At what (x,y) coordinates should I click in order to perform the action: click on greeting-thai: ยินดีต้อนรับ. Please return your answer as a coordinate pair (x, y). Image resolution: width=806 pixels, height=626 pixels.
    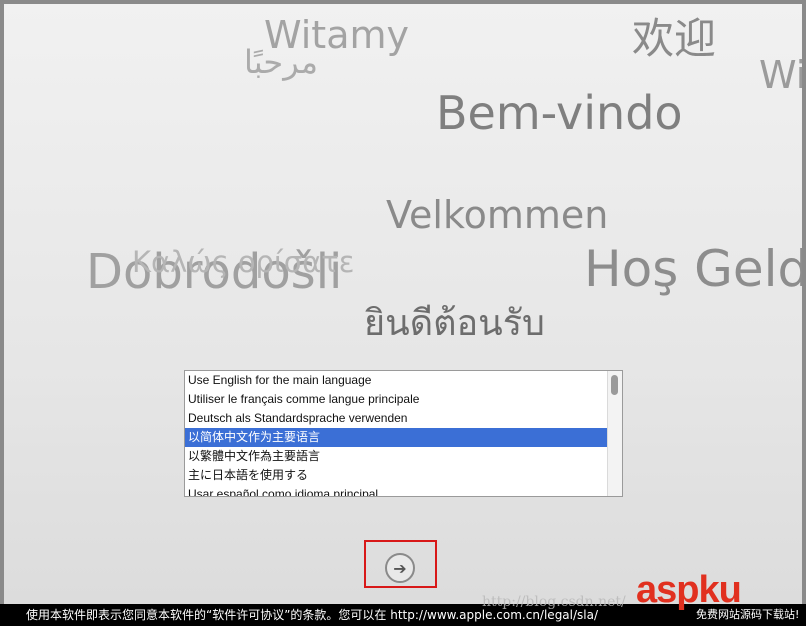
    Looking at the image, I should click on (454, 323).